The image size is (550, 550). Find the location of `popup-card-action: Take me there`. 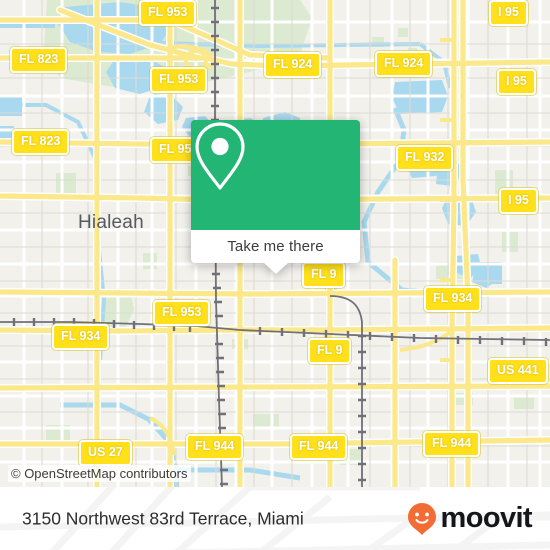

popup-card-action: Take me there is located at coordinates (275, 246).